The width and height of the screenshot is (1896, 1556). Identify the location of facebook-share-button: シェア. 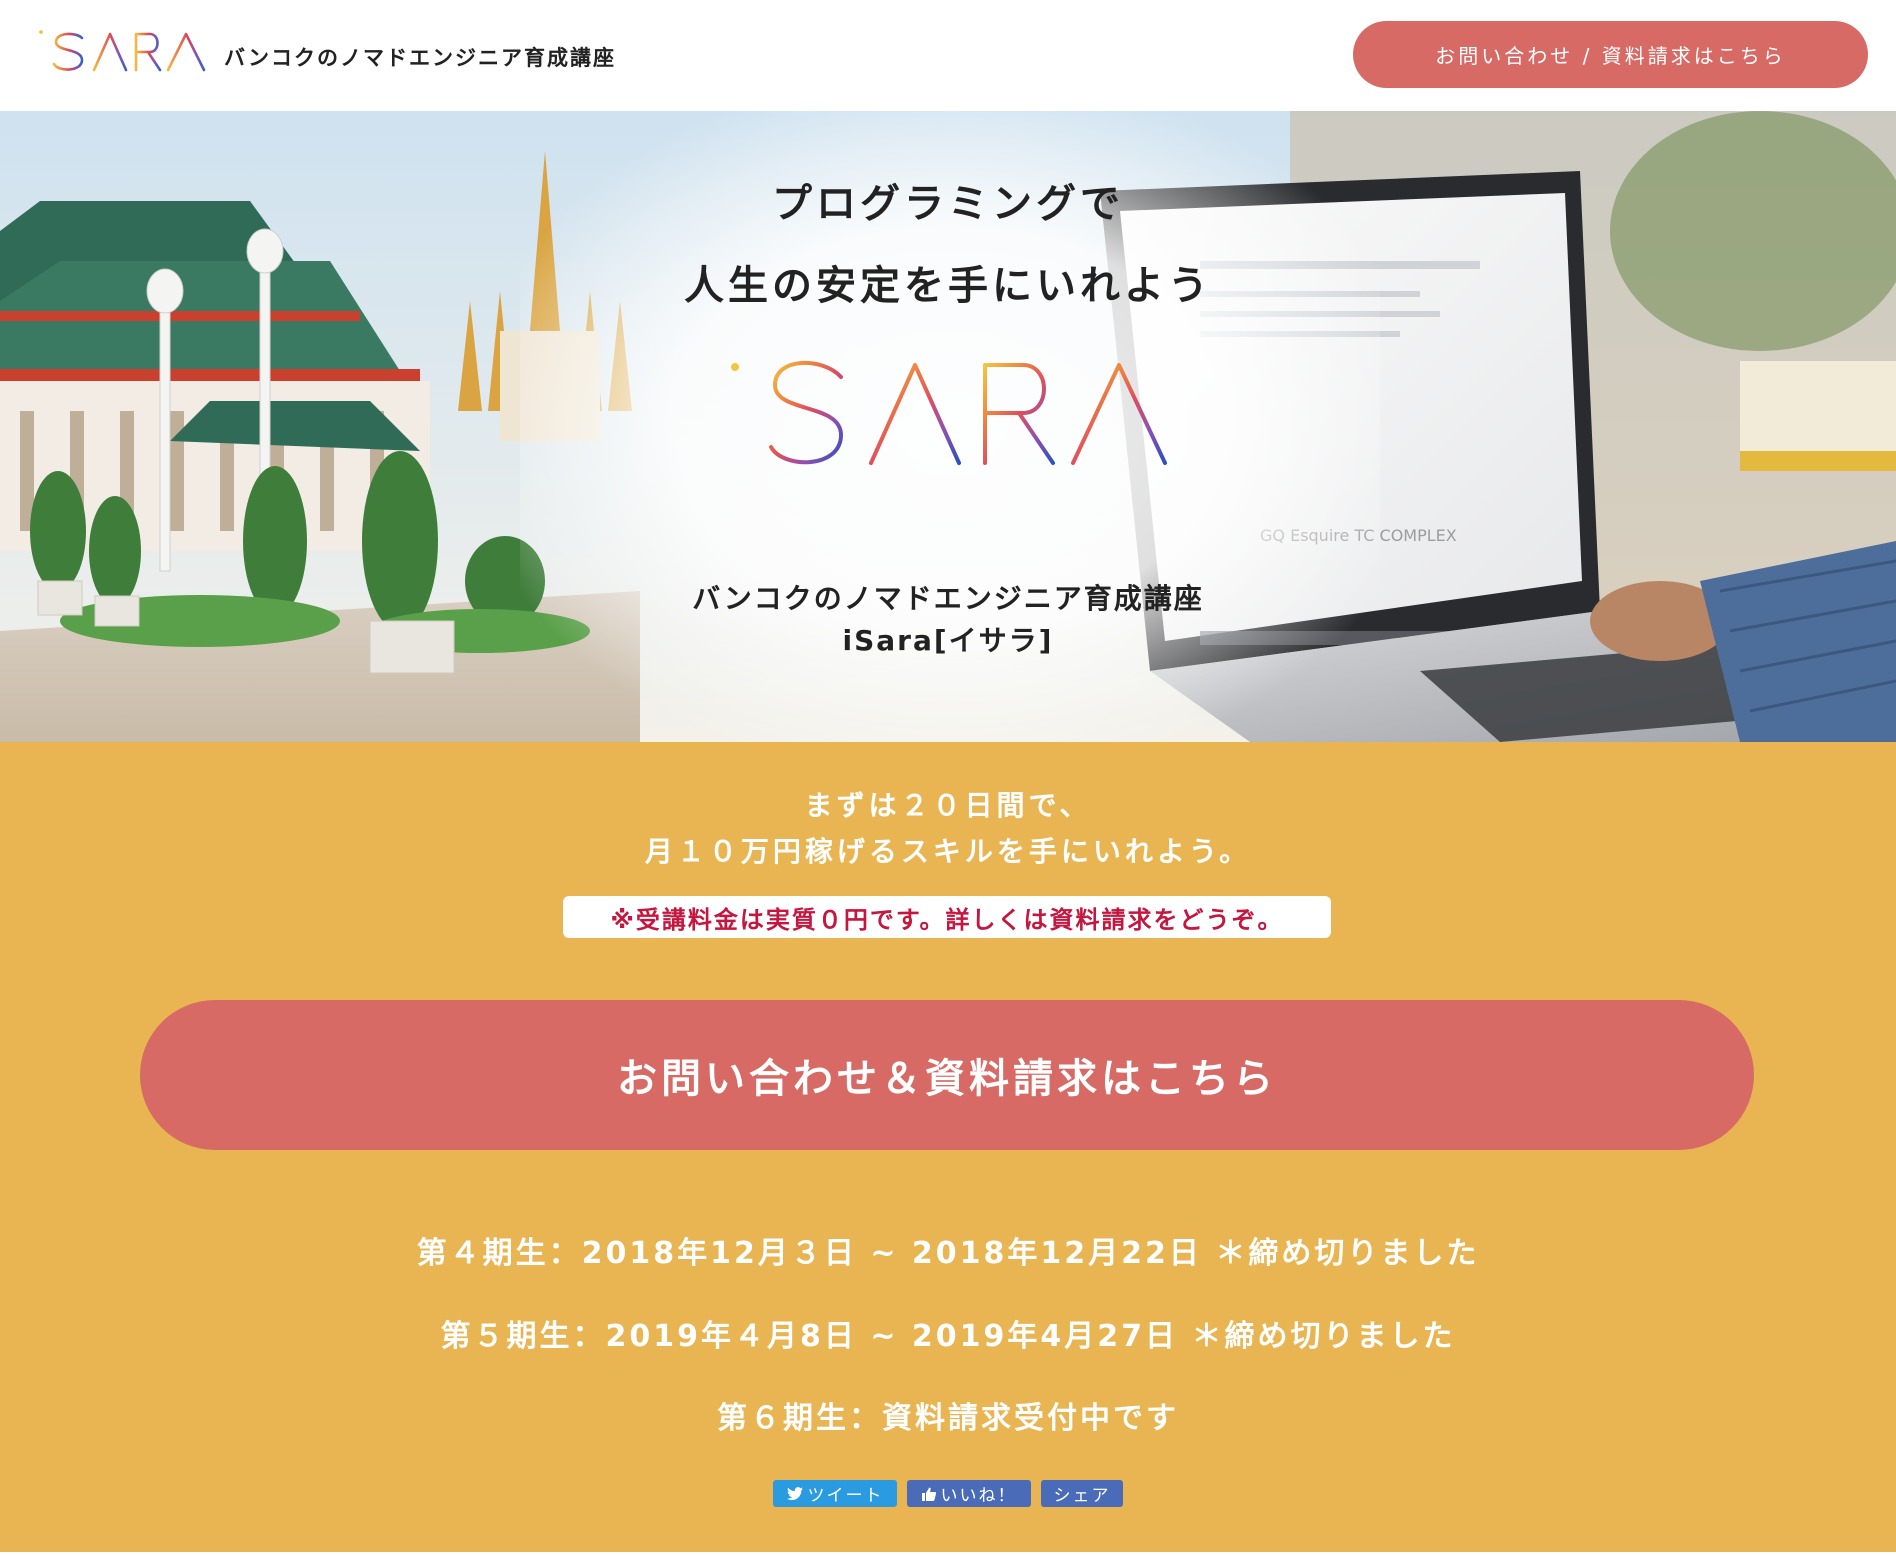
(1082, 1493).